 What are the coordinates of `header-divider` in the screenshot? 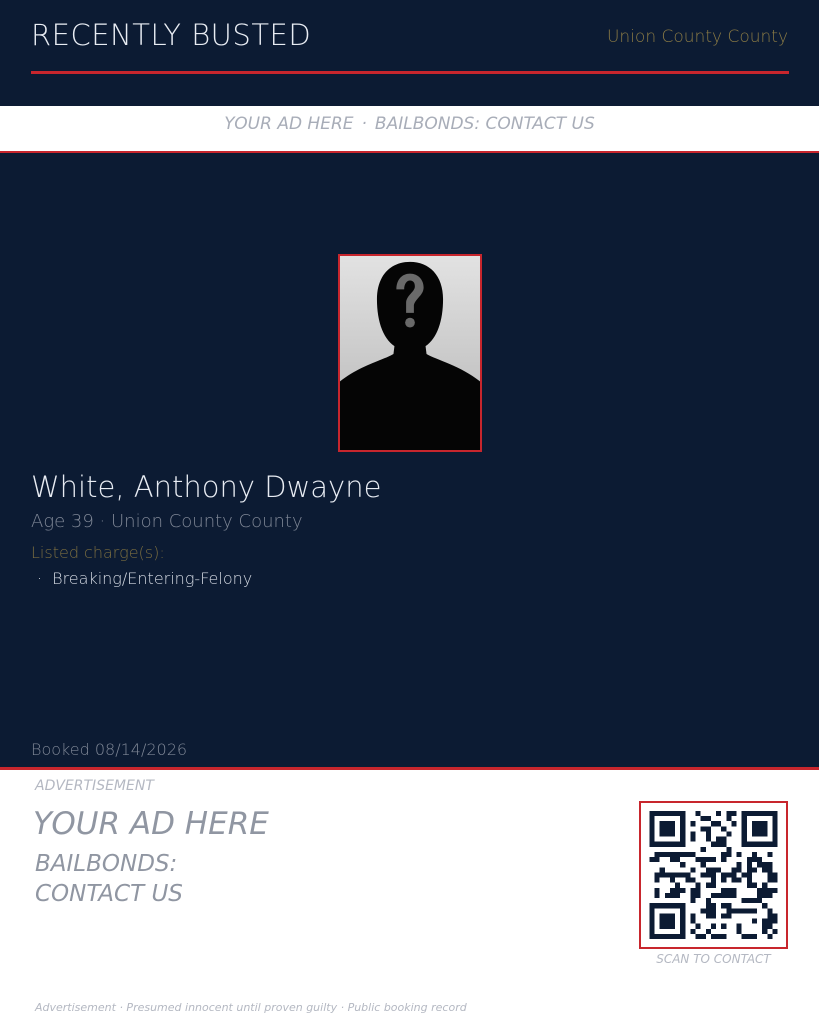 It's located at (410, 72).